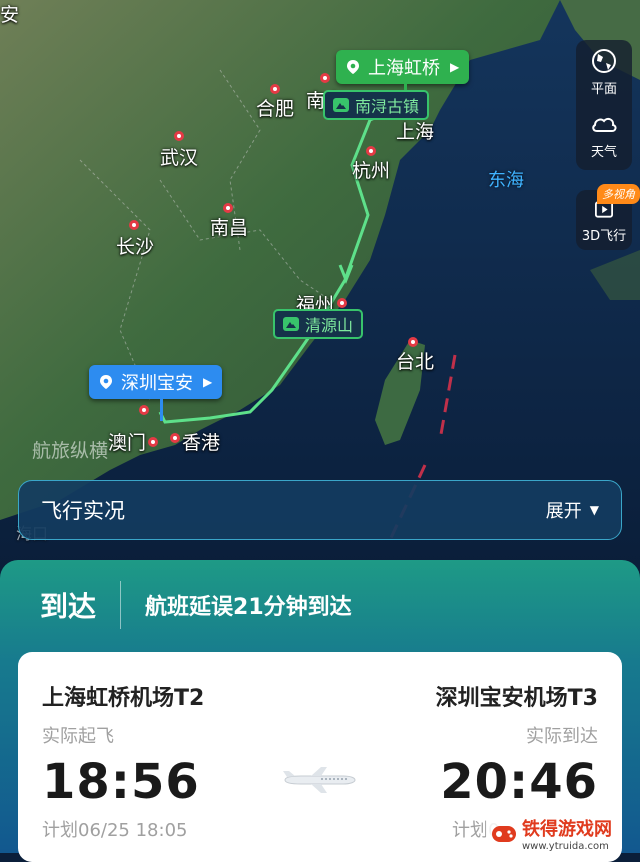 This screenshot has width=640, height=862. I want to click on city-marker-fuzhou, so click(342, 303).